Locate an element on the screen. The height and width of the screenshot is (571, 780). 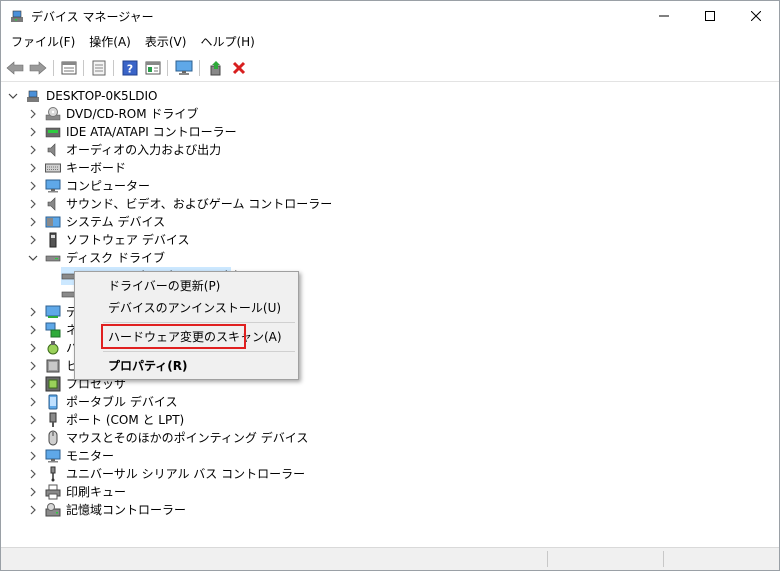
update-driver-toolbar-button is located at coordinates (99, 68).